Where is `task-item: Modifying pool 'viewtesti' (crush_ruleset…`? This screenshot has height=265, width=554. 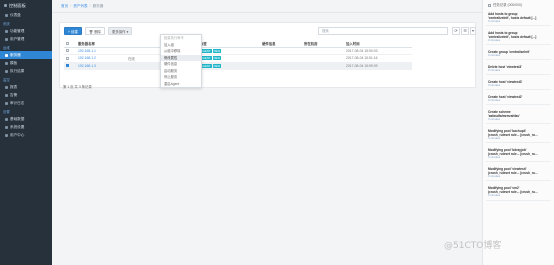 task-item: Modifying pool 'viewtesti' (crush_ruleset… is located at coordinates (518, 174).